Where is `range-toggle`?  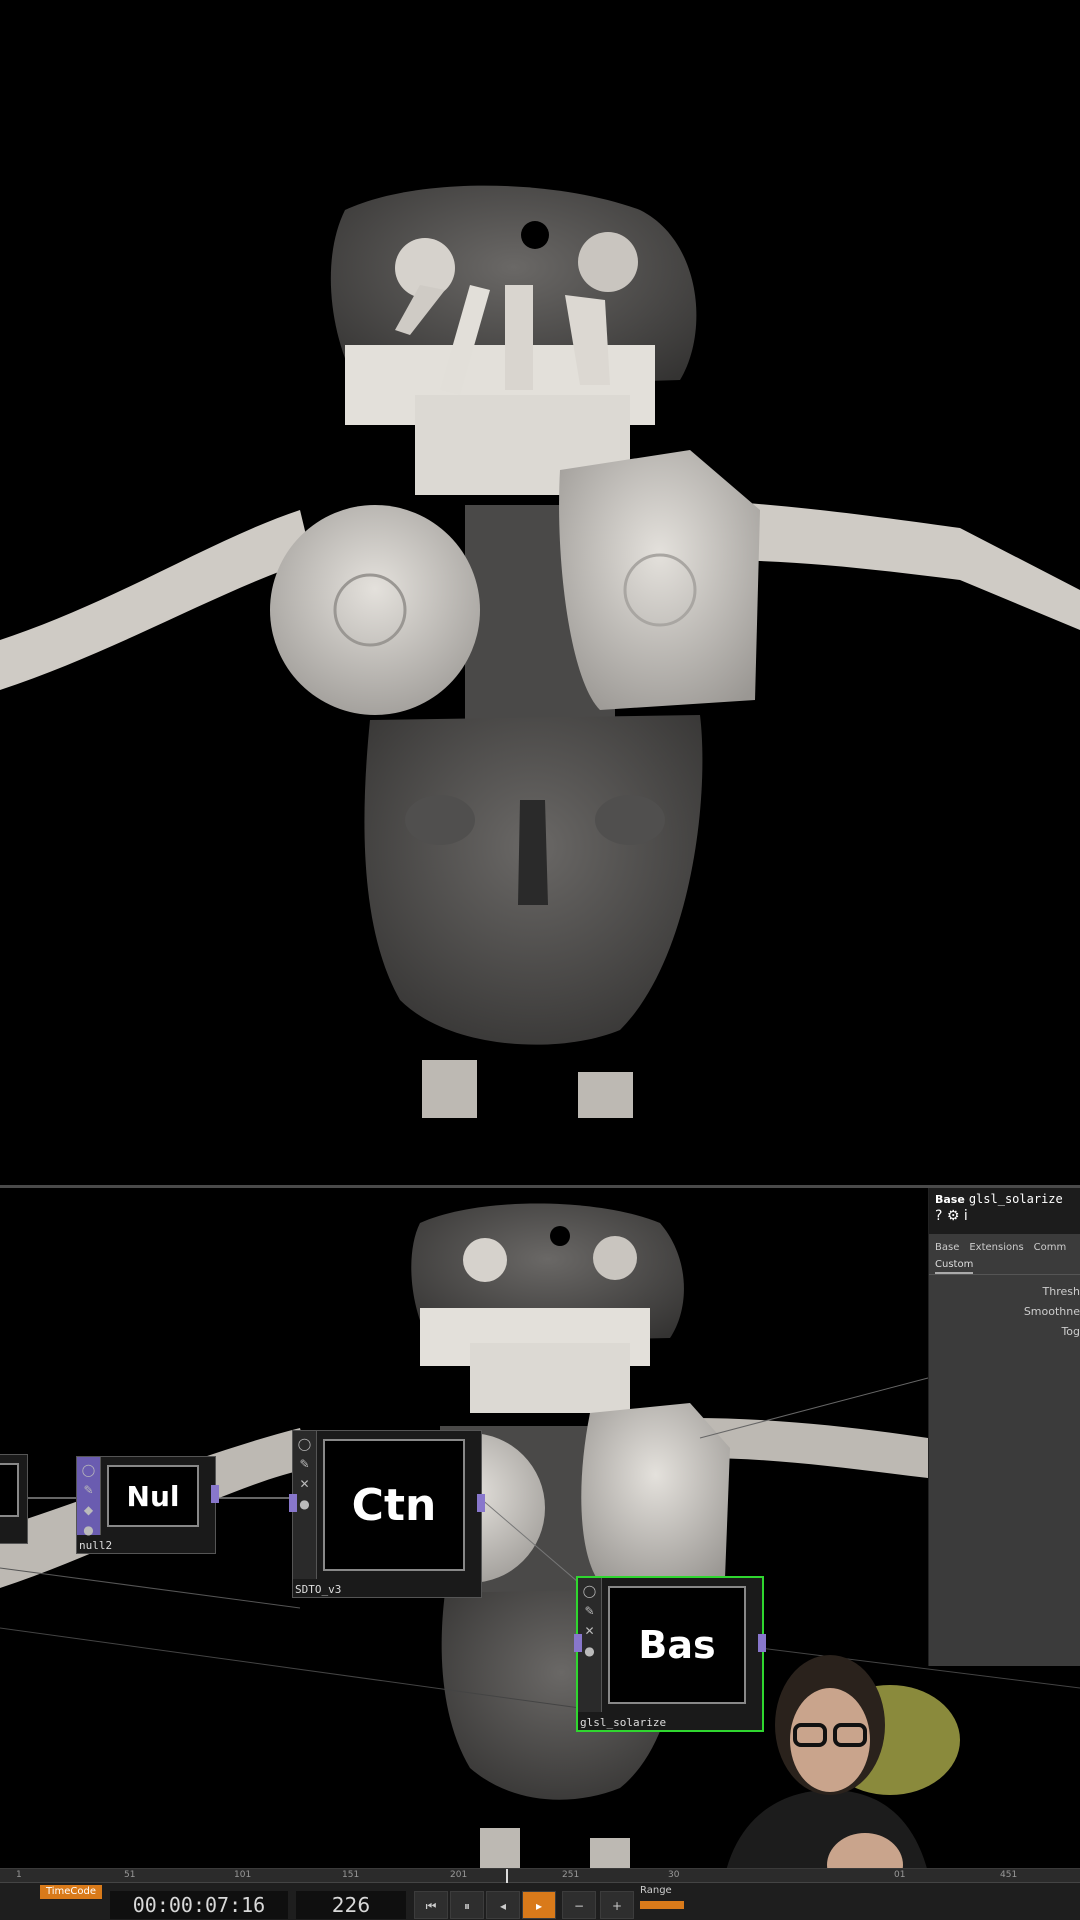 range-toggle is located at coordinates (662, 1905).